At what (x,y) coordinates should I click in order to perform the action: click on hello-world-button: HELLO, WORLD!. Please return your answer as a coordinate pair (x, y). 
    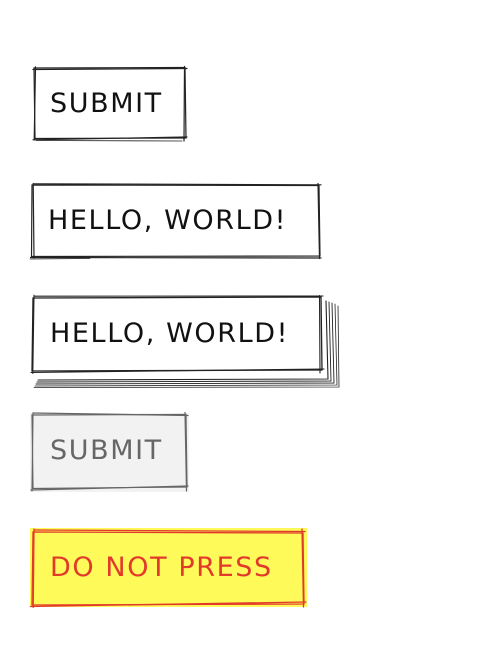
    Looking at the image, I should click on (175, 221).